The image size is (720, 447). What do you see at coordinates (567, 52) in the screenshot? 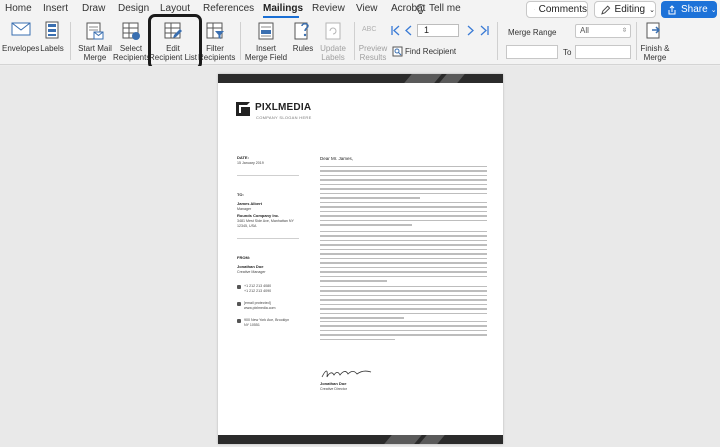
I see `merge-range-to-label: To` at bounding box center [567, 52].